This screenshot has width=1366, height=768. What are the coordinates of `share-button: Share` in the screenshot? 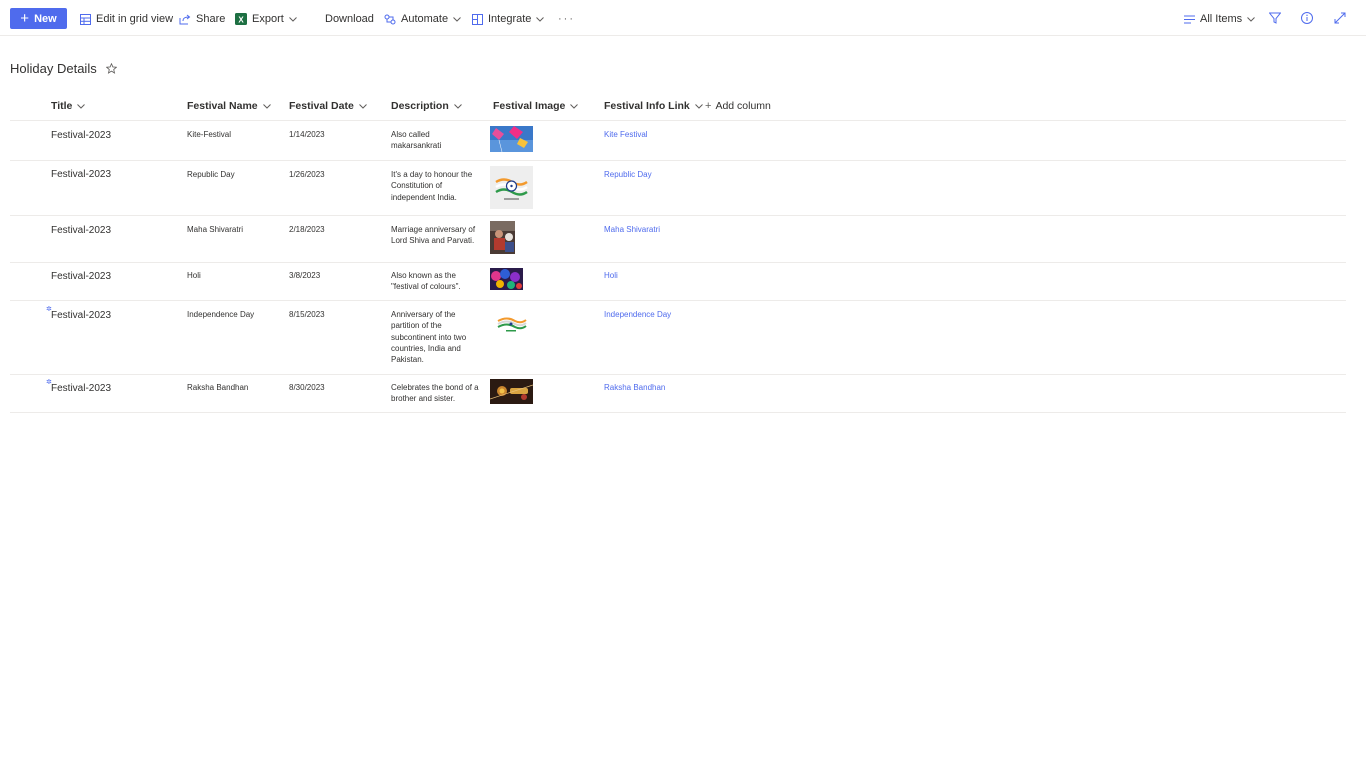 It's located at (202, 19).